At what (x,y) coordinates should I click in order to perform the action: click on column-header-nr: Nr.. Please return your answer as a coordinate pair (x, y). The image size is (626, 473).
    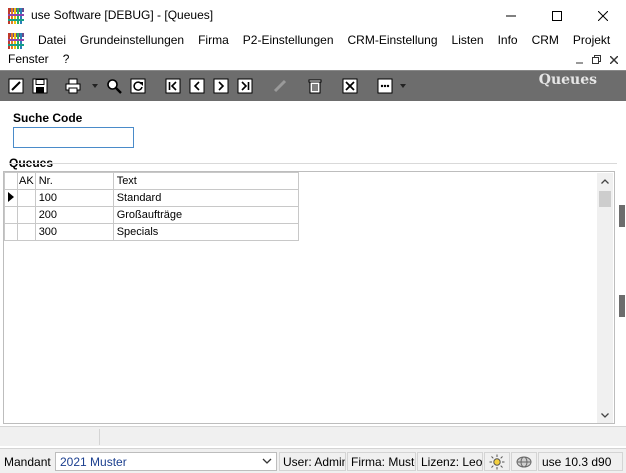
    Looking at the image, I should click on (74, 181).